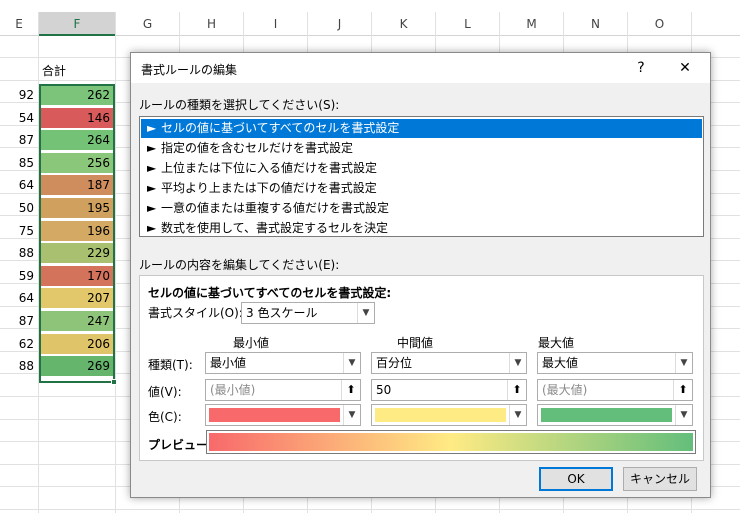 The width and height of the screenshot is (740, 513). What do you see at coordinates (228, 363) in the screenshot?
I see `min-type-value: 最小値` at bounding box center [228, 363].